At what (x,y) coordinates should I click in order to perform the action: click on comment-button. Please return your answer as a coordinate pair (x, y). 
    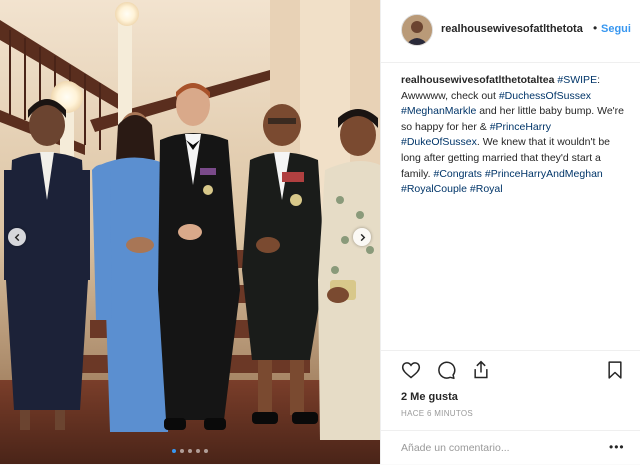
    Looking at the image, I should click on (446, 370).